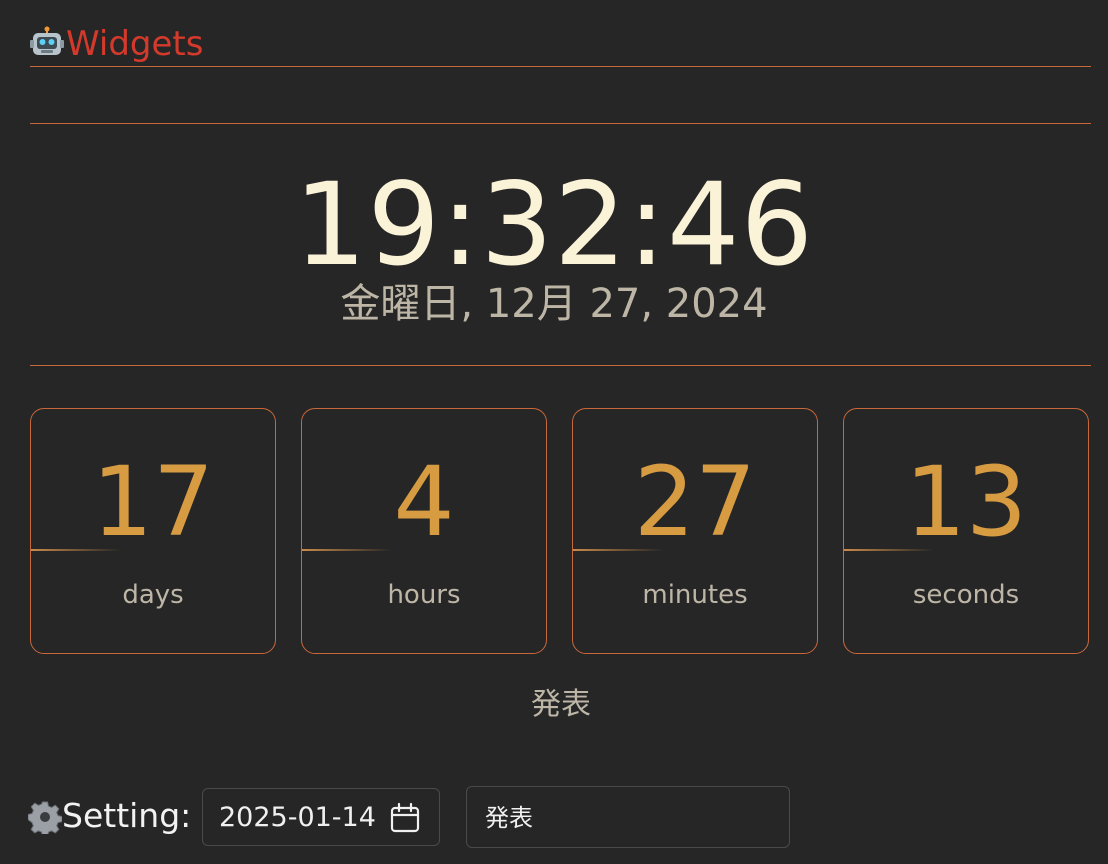 The height and width of the screenshot is (864, 1108). I want to click on target-date-input: 2025-01-14, so click(321, 817).